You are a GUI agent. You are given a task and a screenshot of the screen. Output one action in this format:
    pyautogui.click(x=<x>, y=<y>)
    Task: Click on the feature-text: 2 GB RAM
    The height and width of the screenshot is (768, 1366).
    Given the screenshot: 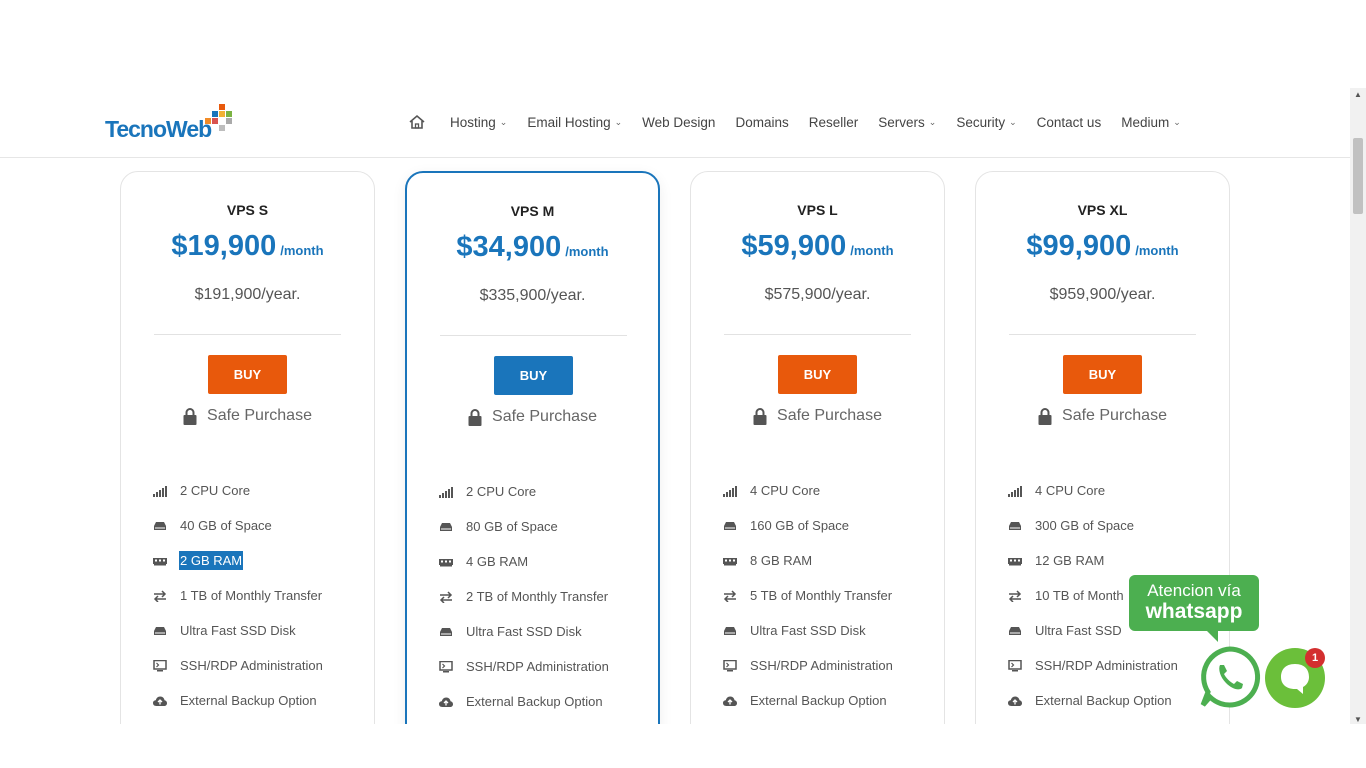 What is the action you would take?
    pyautogui.click(x=211, y=560)
    